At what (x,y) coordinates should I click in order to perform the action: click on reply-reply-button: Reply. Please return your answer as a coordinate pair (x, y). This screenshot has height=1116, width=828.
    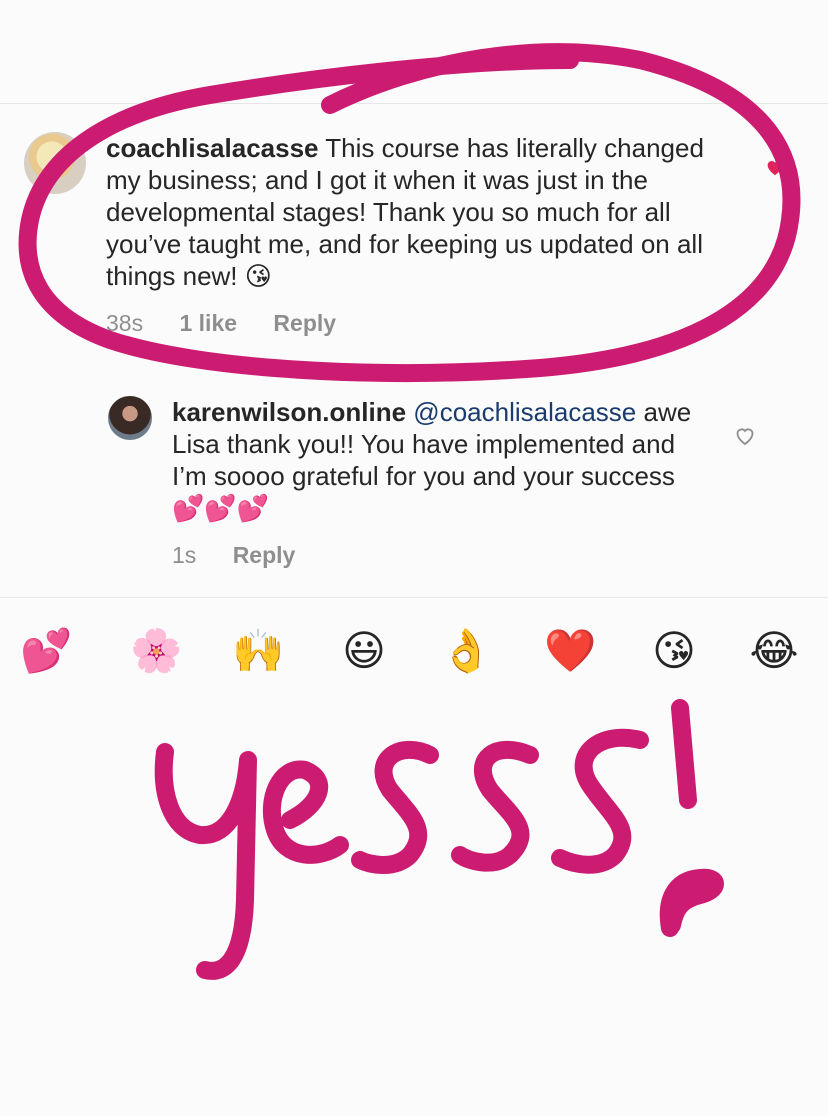
    Looking at the image, I should click on (264, 555).